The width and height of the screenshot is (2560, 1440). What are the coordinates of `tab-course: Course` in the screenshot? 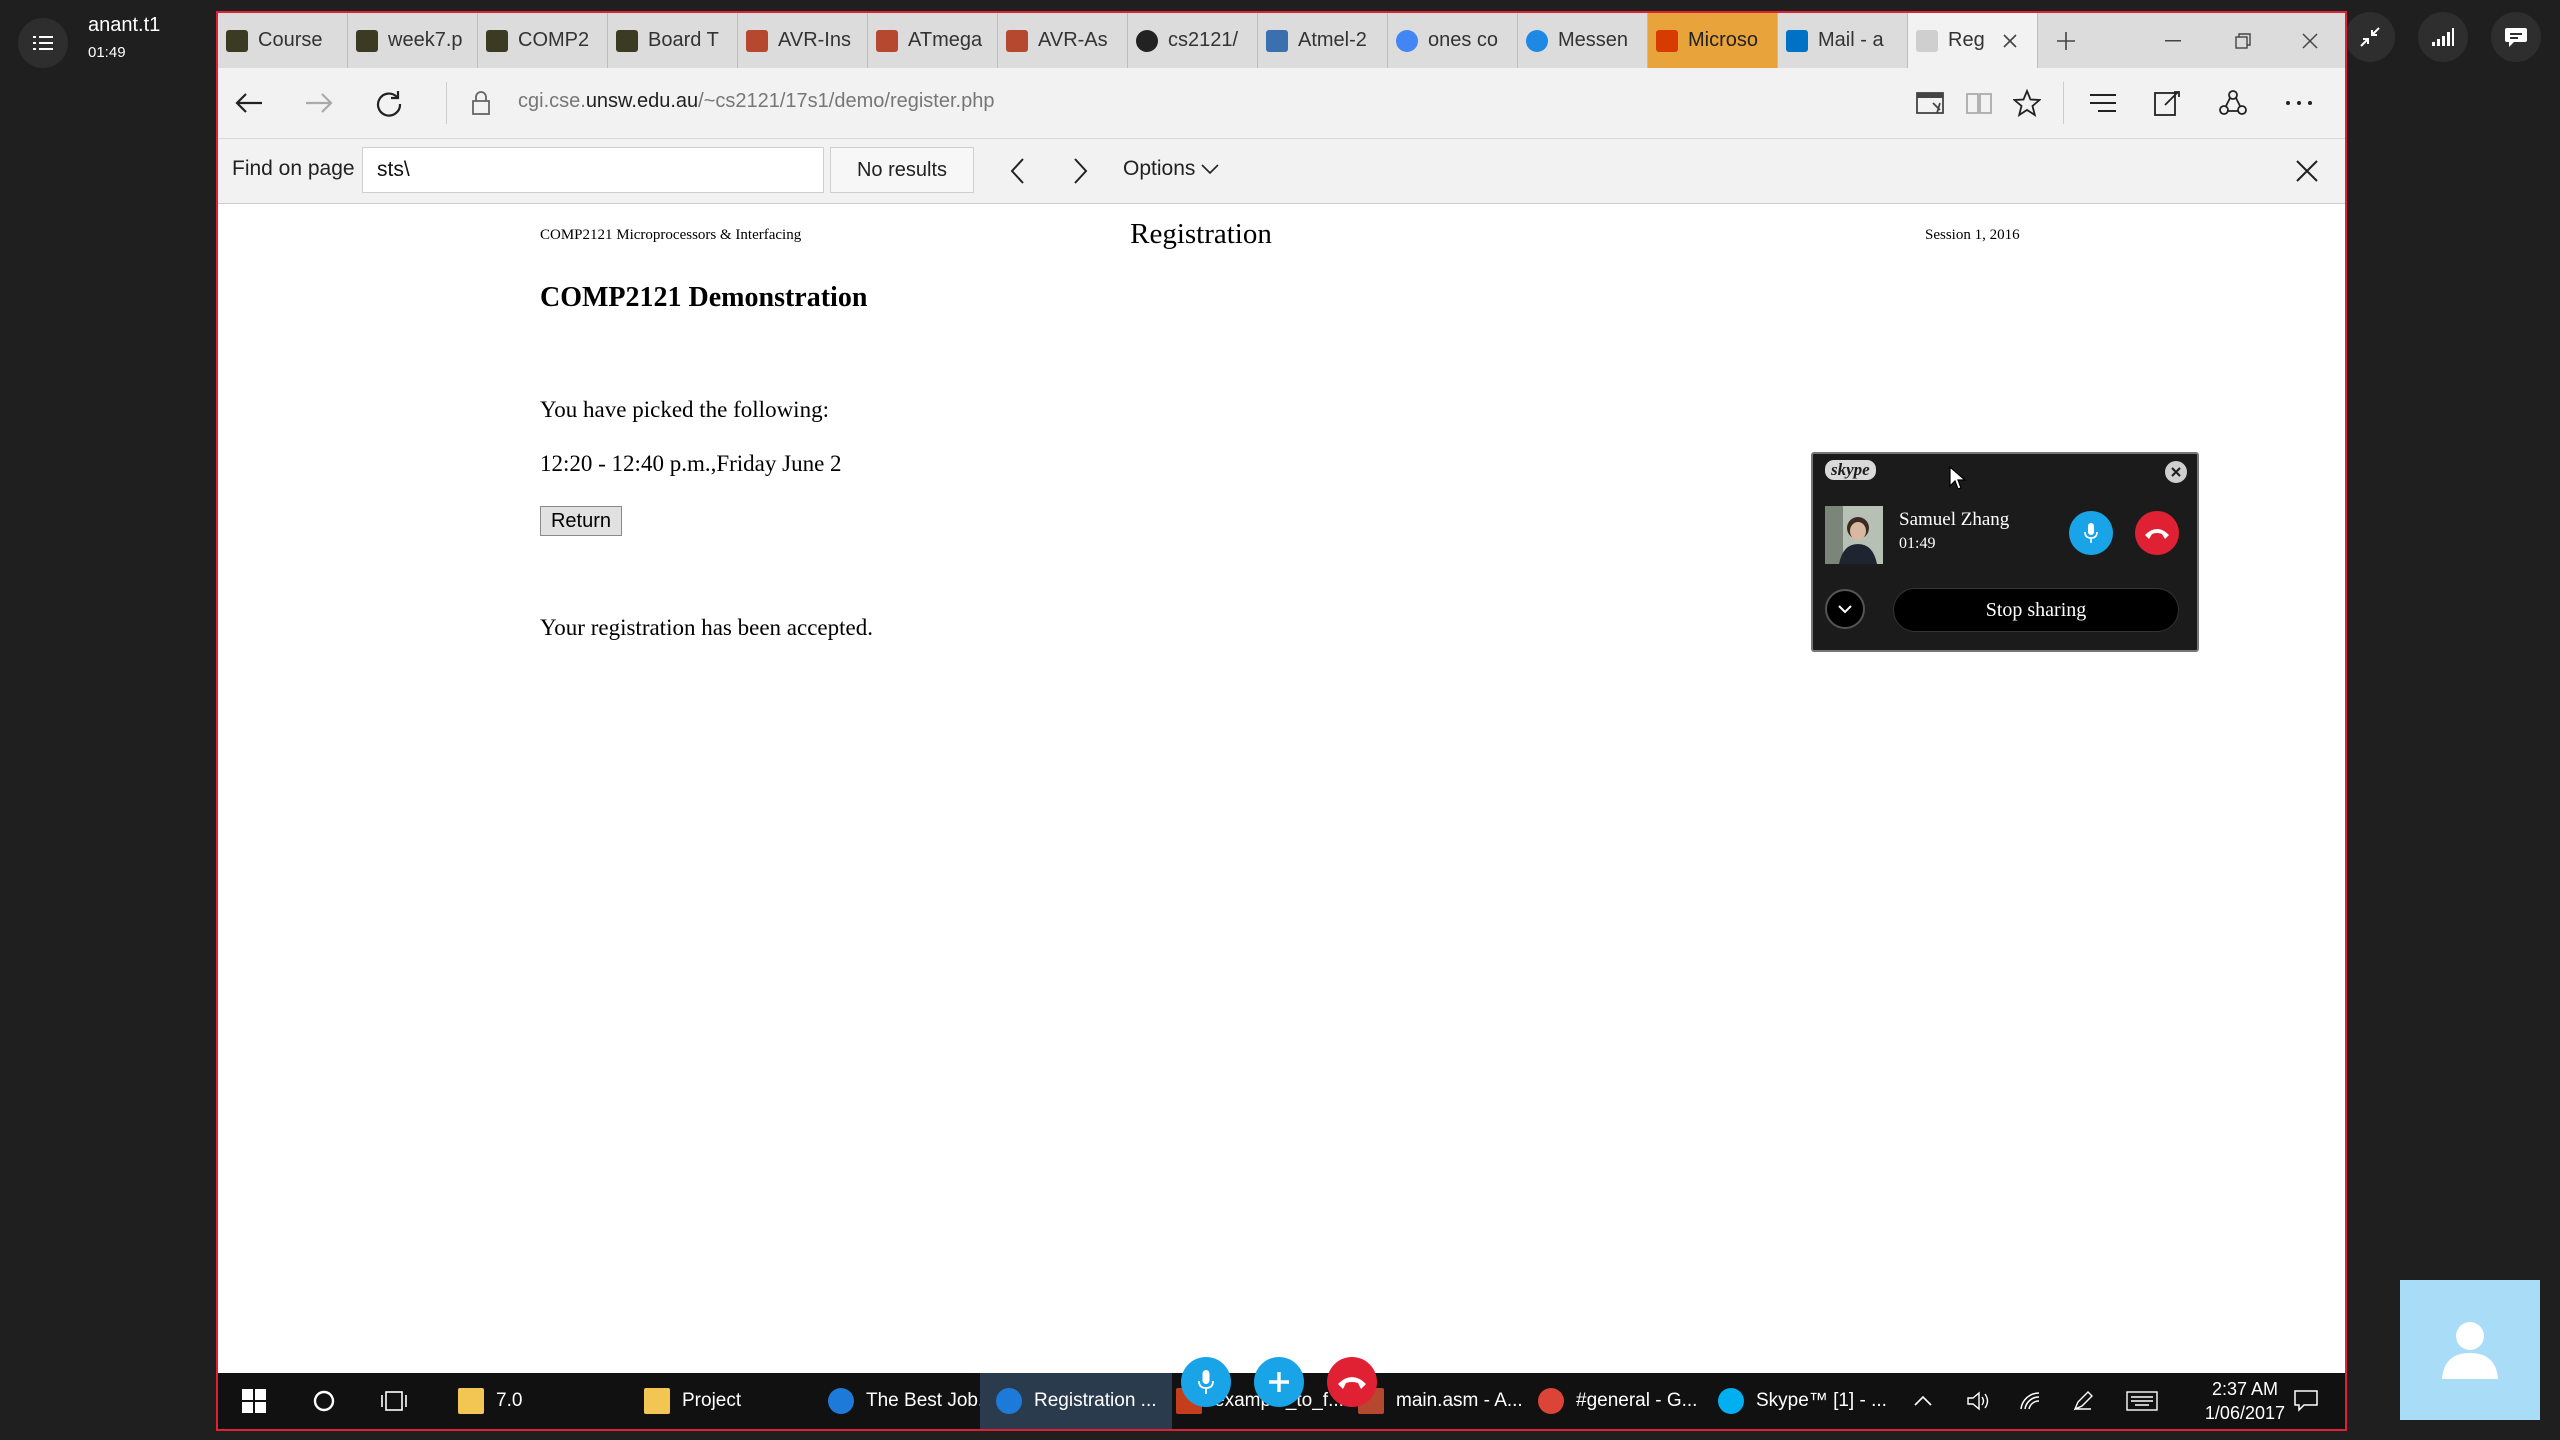 It's located at (283, 40).